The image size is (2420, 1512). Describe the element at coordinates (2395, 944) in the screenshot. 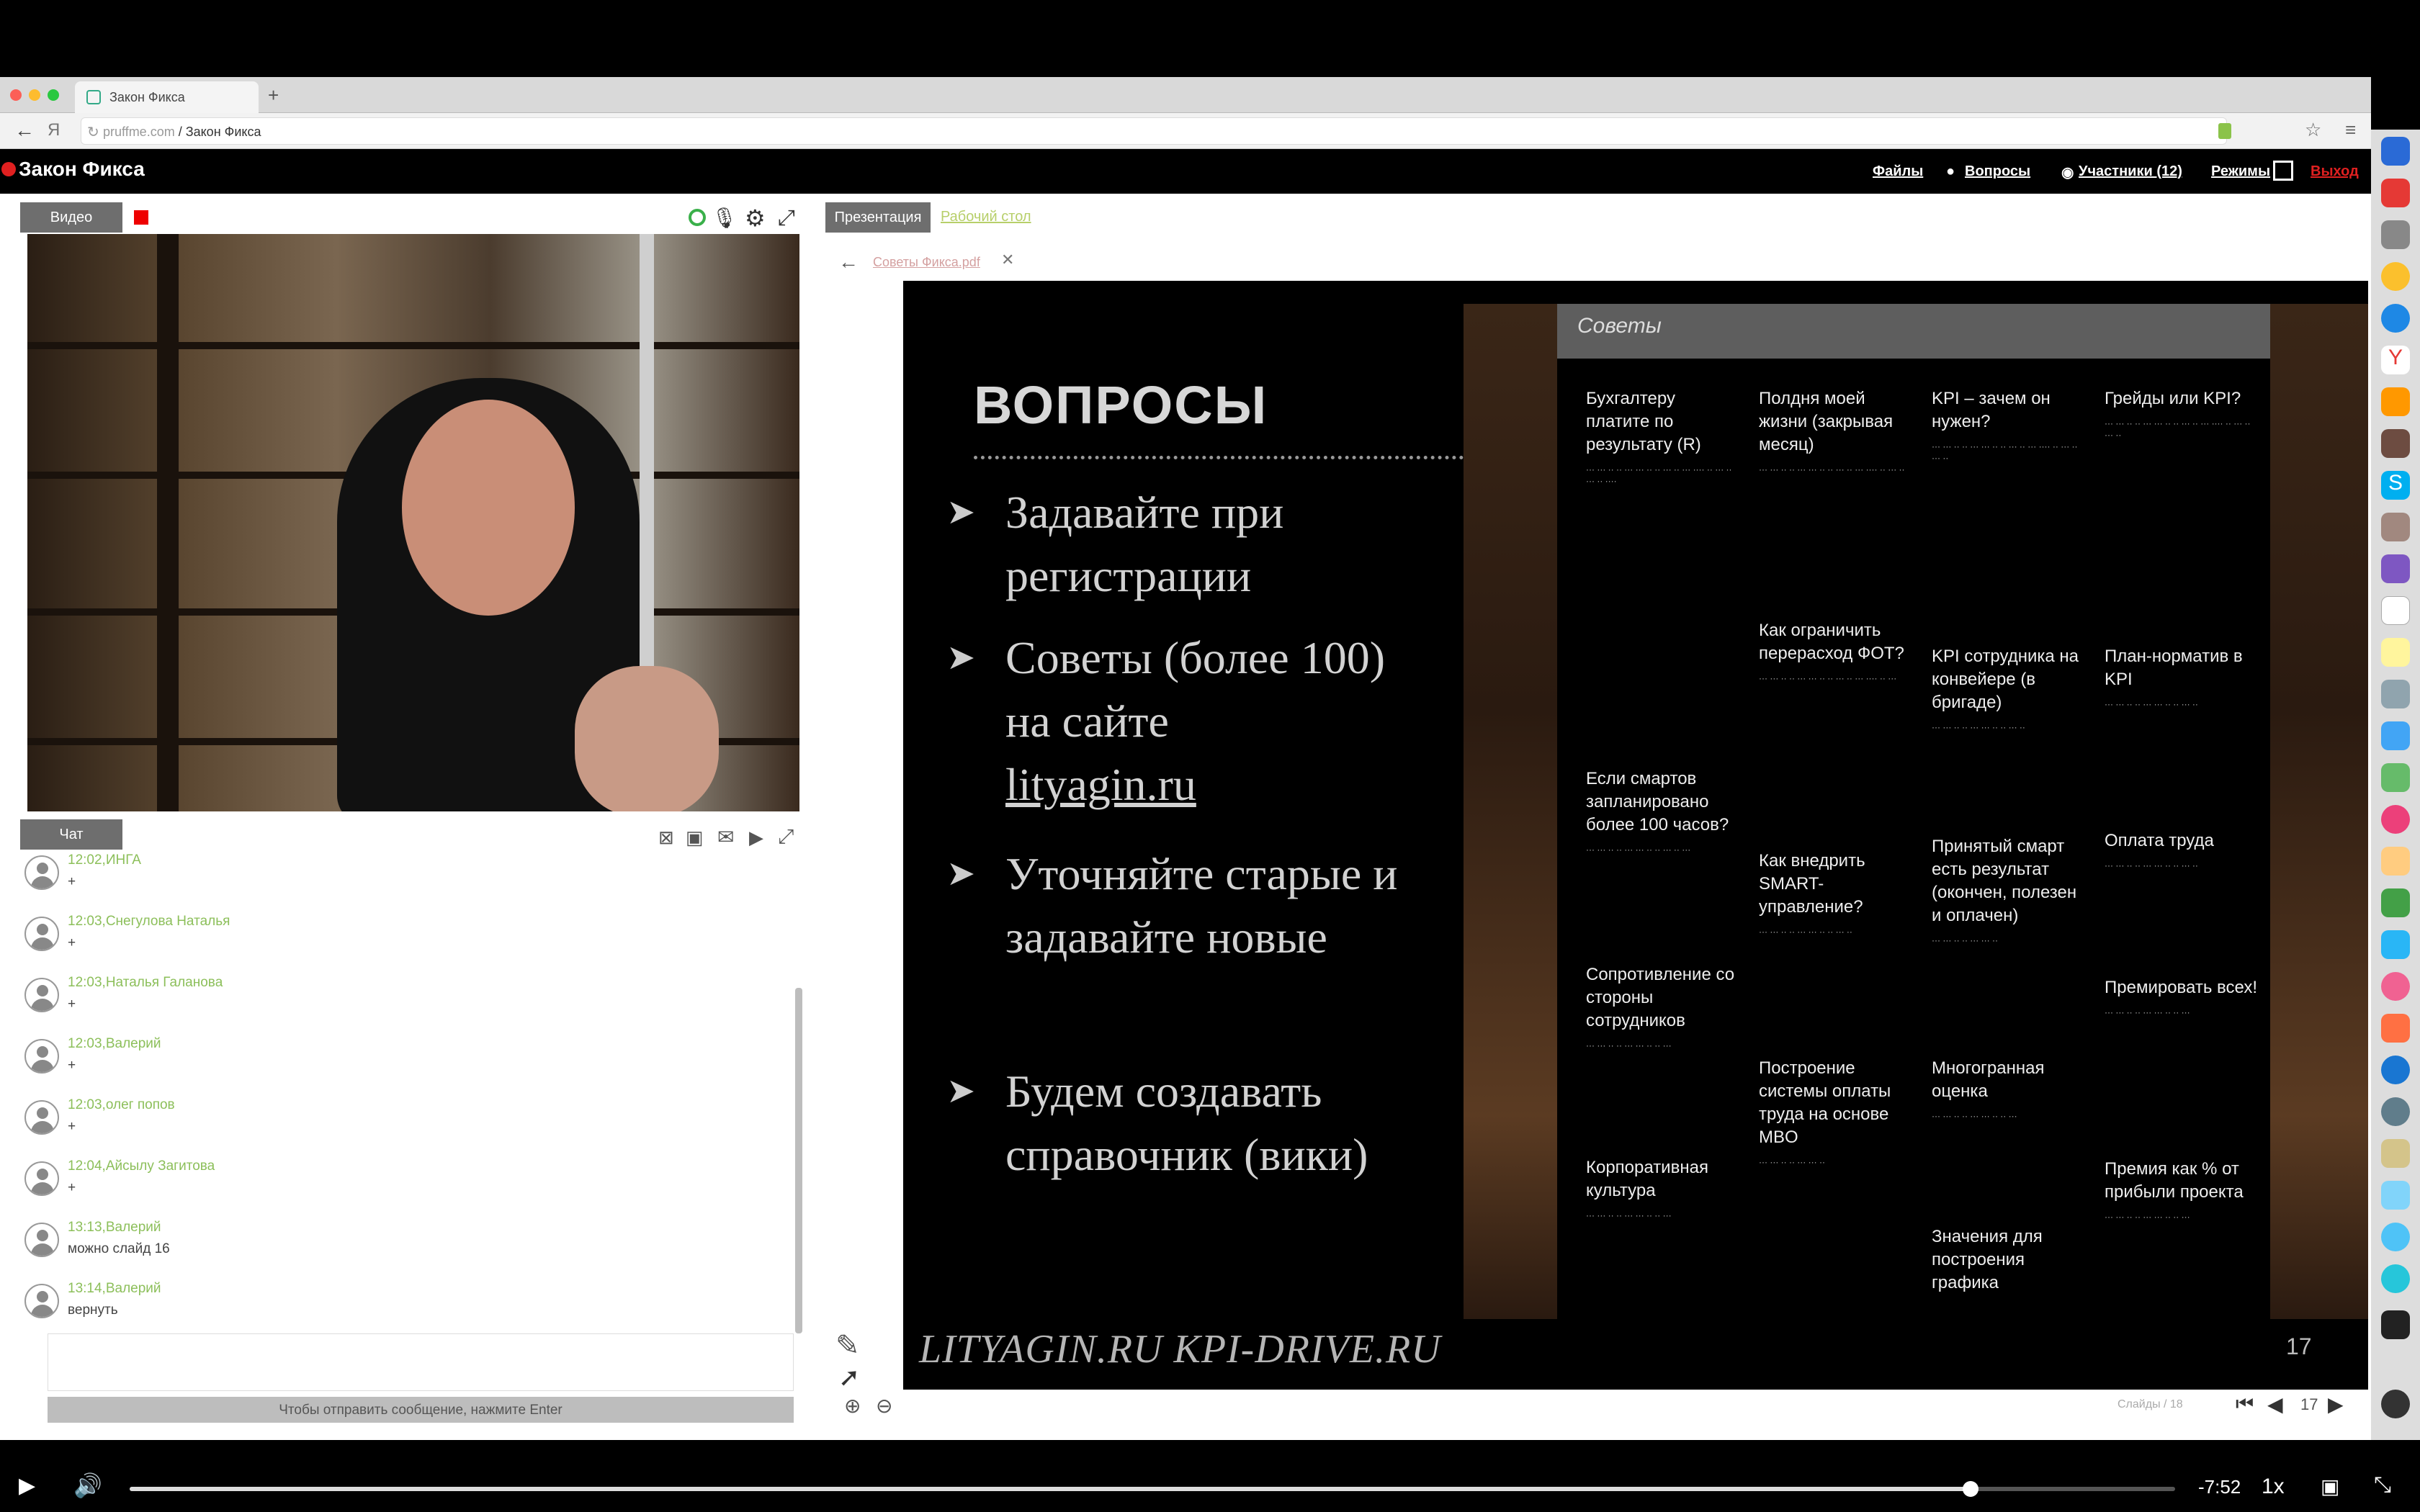

I see `keynote-icon` at that location.